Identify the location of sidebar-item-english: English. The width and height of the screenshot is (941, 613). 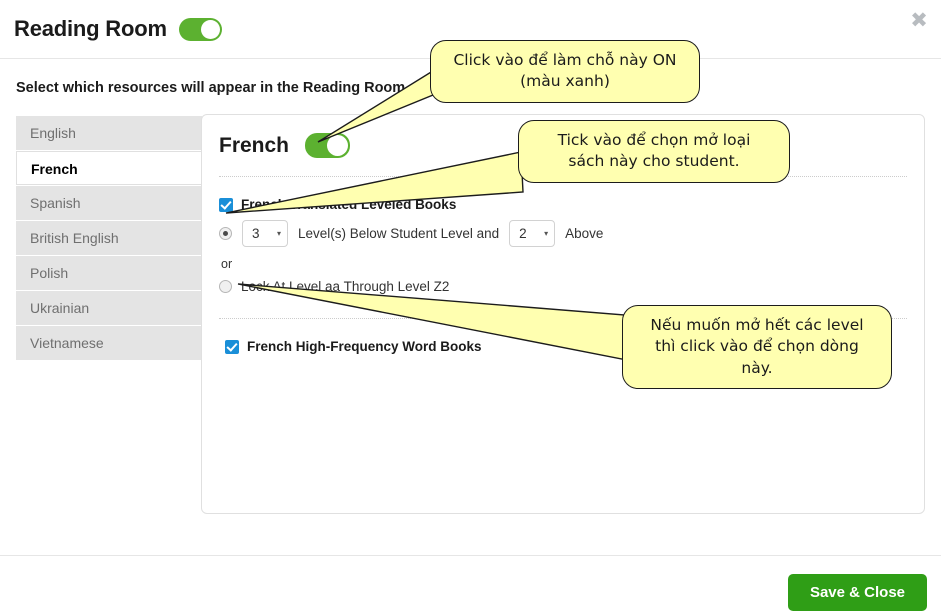
(109, 133).